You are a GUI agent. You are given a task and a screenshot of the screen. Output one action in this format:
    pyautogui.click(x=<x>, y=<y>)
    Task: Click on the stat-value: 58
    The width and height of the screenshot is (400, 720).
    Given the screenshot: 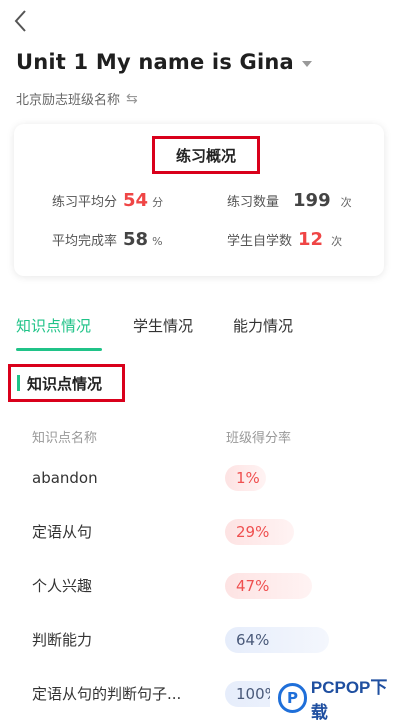 What is the action you would take?
    pyautogui.click(x=136, y=239)
    